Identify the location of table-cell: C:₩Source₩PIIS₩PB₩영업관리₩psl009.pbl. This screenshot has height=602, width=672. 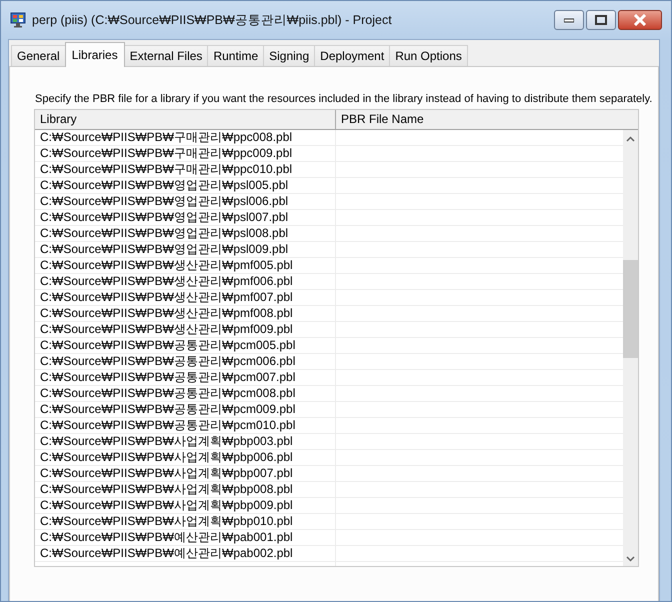
(185, 249).